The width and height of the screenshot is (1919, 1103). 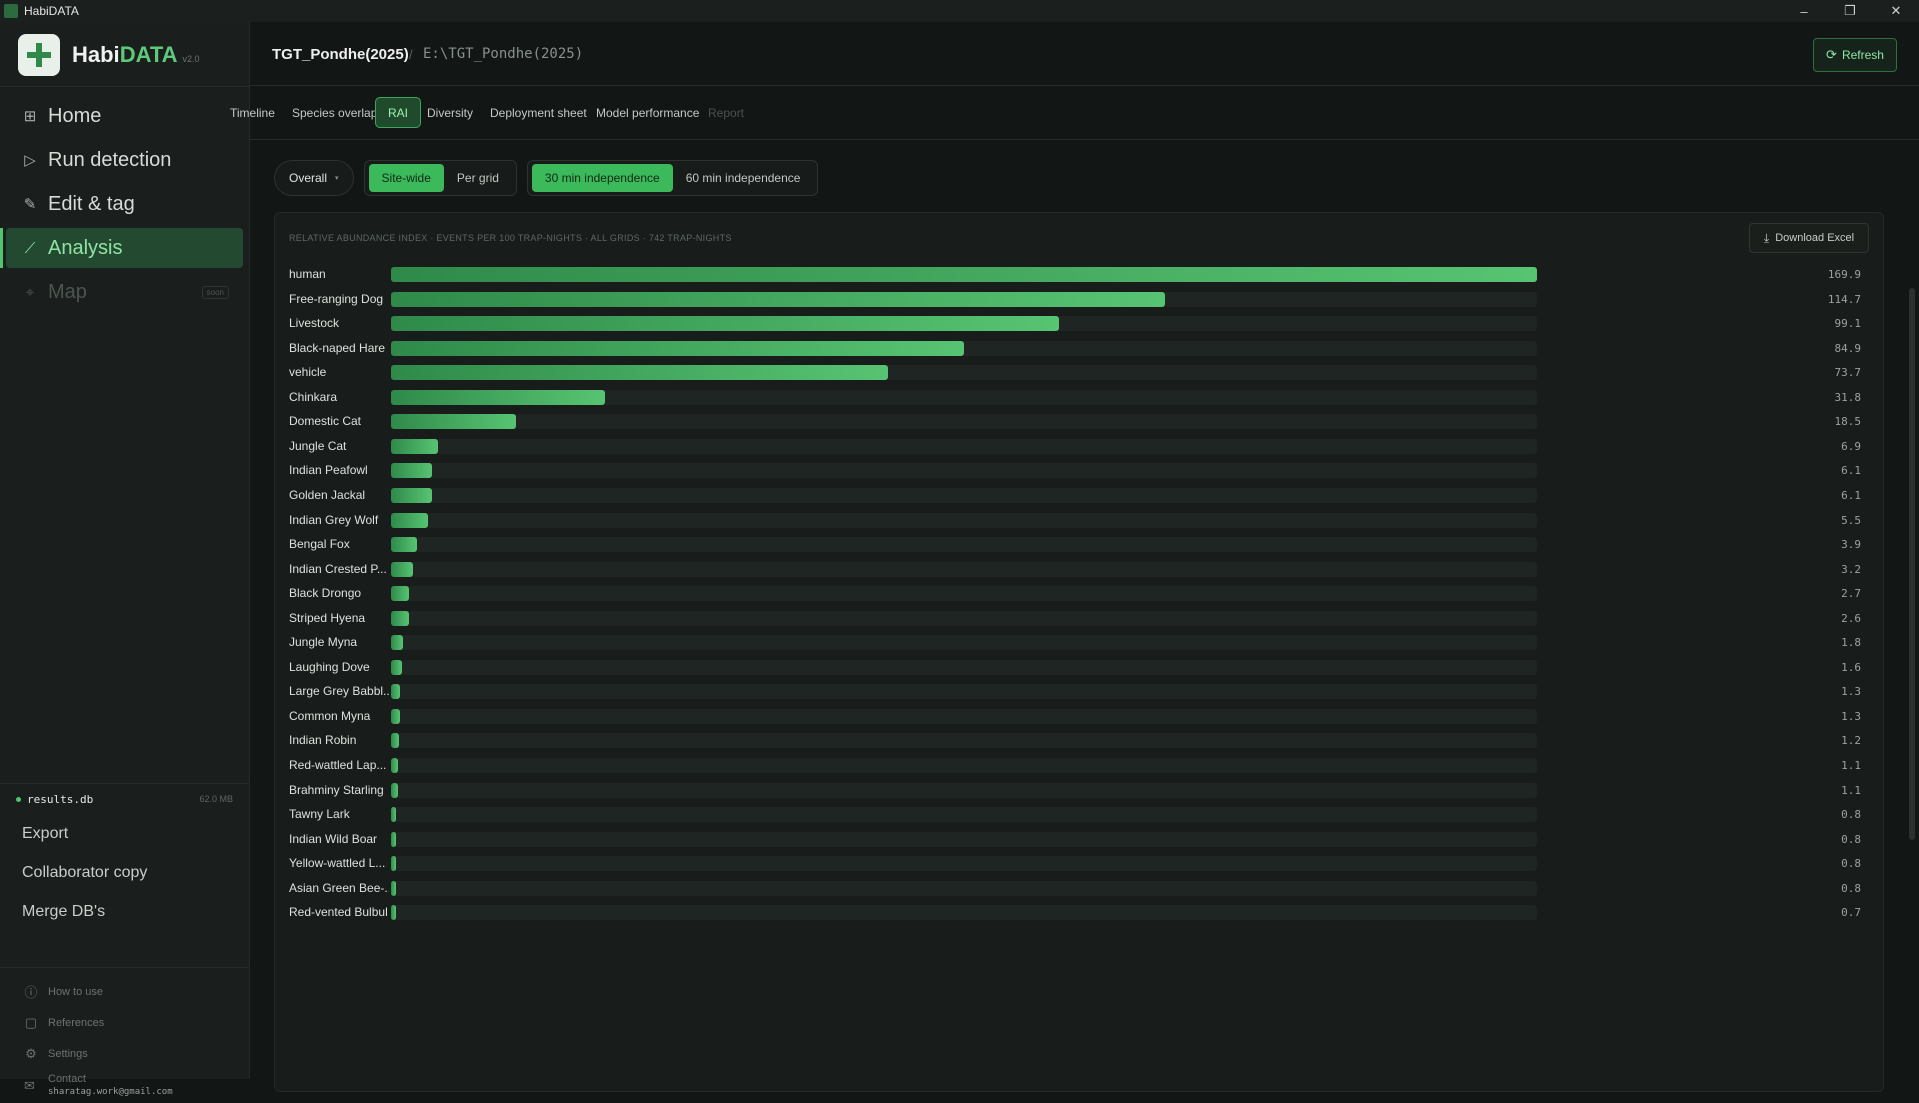 What do you see at coordinates (959, 11) in the screenshot?
I see `title-bar: HabiDATA – ❐ ✕` at bounding box center [959, 11].